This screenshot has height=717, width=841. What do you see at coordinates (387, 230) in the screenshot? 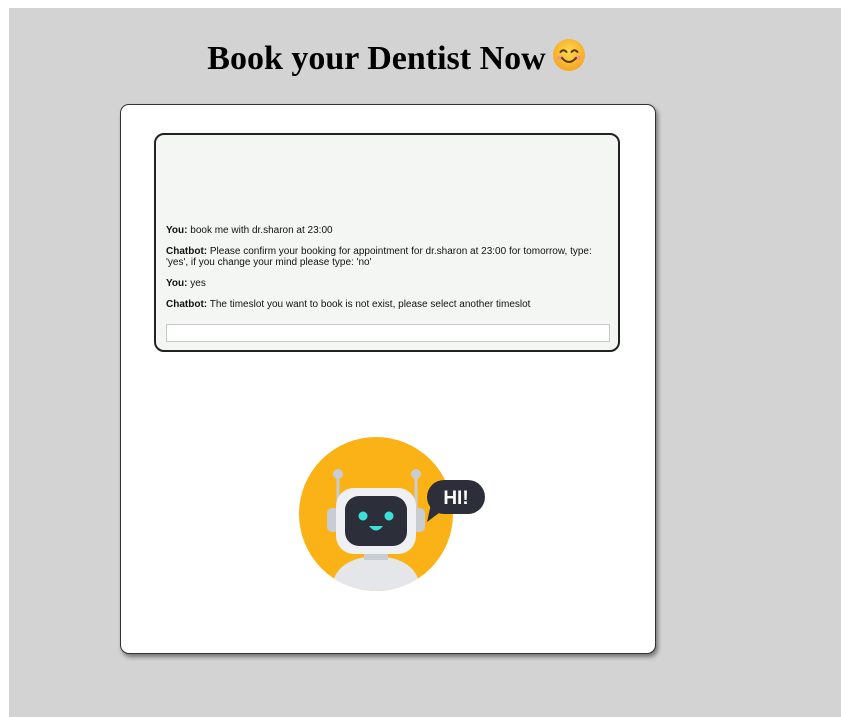
I see `chat-message: You: book me with dr.sharon at 23:00` at bounding box center [387, 230].